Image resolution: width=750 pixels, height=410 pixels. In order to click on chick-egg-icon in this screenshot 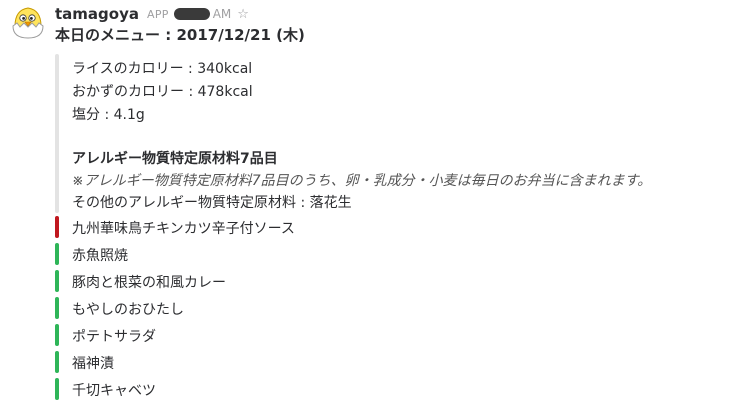, I will do `click(28, 23)`.